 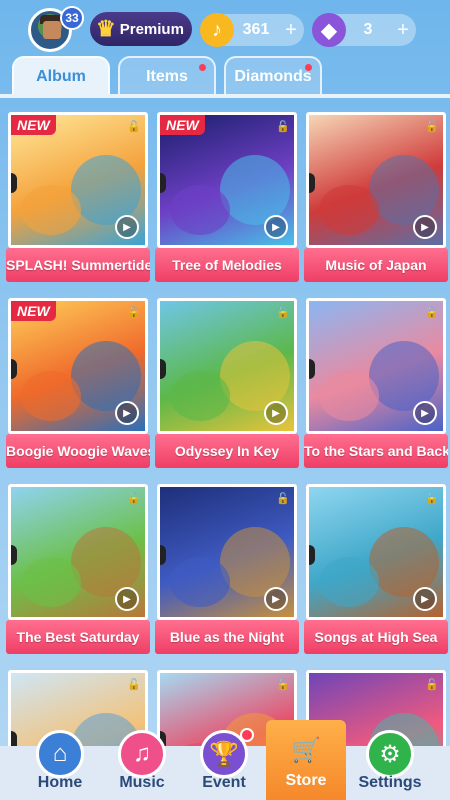 I want to click on diamonds-currency: ◆ 3 +, so click(x=364, y=30).